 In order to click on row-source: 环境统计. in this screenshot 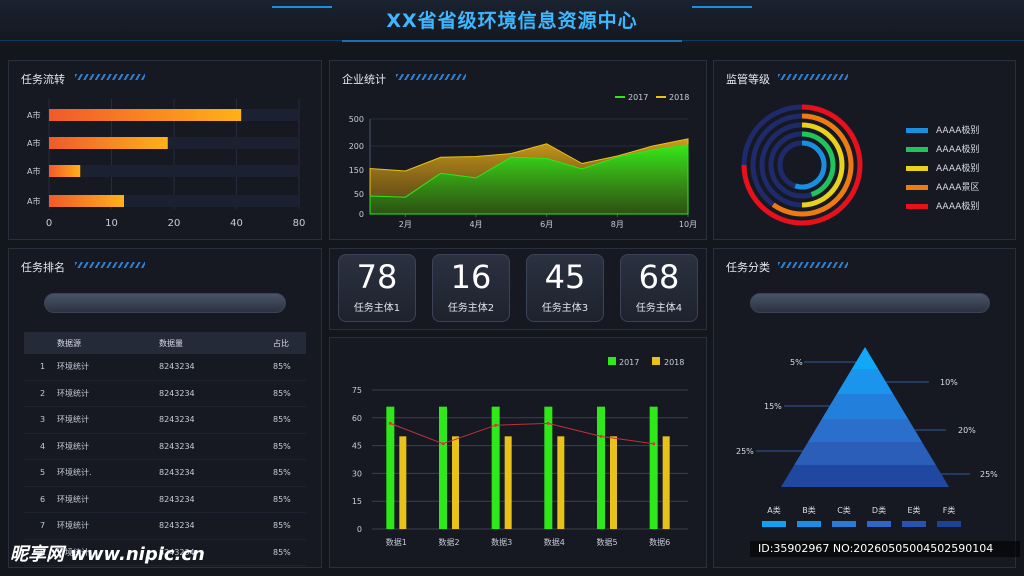, I will do `click(107, 473)`.